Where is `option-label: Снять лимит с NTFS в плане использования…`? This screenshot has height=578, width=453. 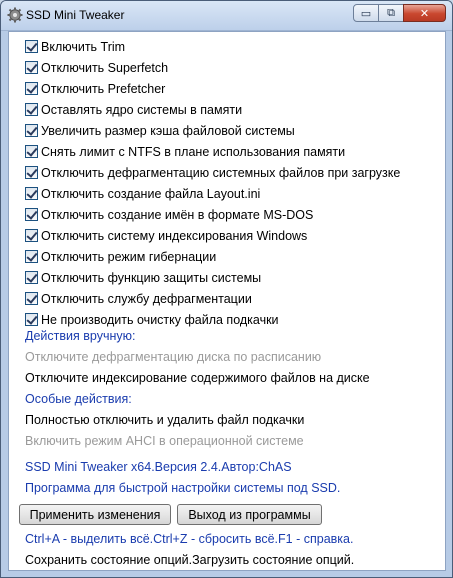
option-label: Снять лимит с NTFS в плане использования… is located at coordinates (193, 151).